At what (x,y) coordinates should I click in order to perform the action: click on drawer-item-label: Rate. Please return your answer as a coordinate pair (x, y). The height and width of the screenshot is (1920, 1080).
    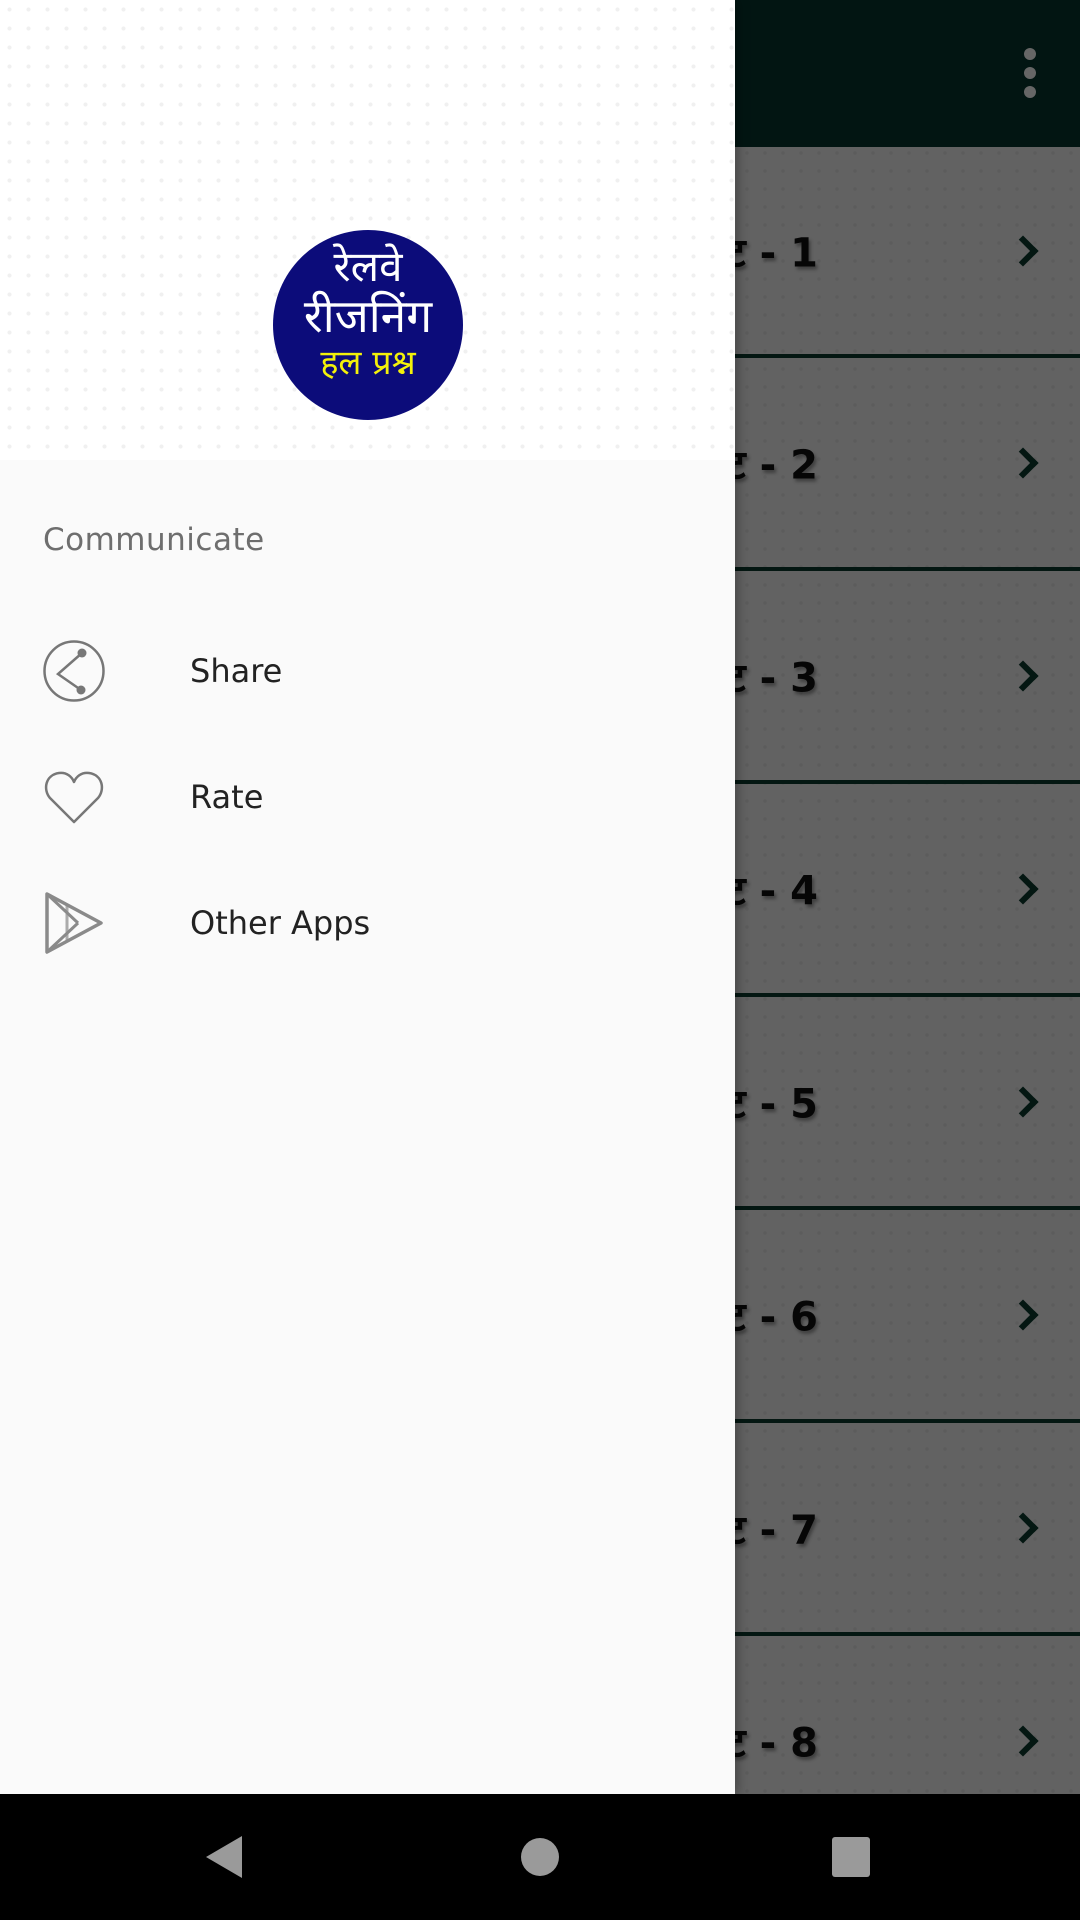
    Looking at the image, I should click on (227, 797).